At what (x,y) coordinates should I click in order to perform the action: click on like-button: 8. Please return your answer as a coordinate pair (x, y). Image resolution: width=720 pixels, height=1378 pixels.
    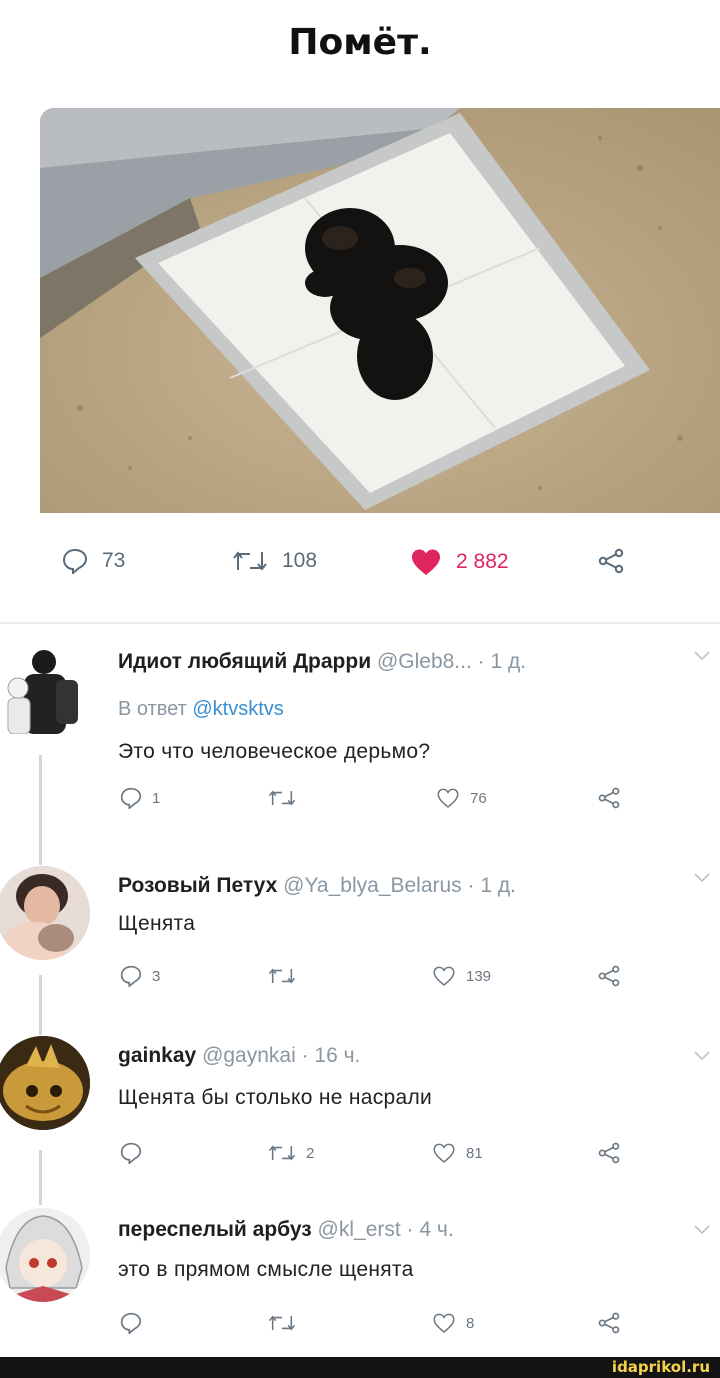
    Looking at the image, I should click on (453, 1323).